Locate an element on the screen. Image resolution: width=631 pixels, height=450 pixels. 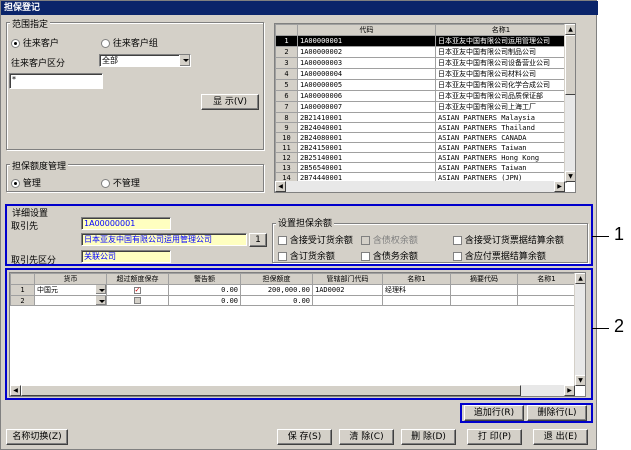
code-cell: 1A00000001 is located at coordinates (366, 41).